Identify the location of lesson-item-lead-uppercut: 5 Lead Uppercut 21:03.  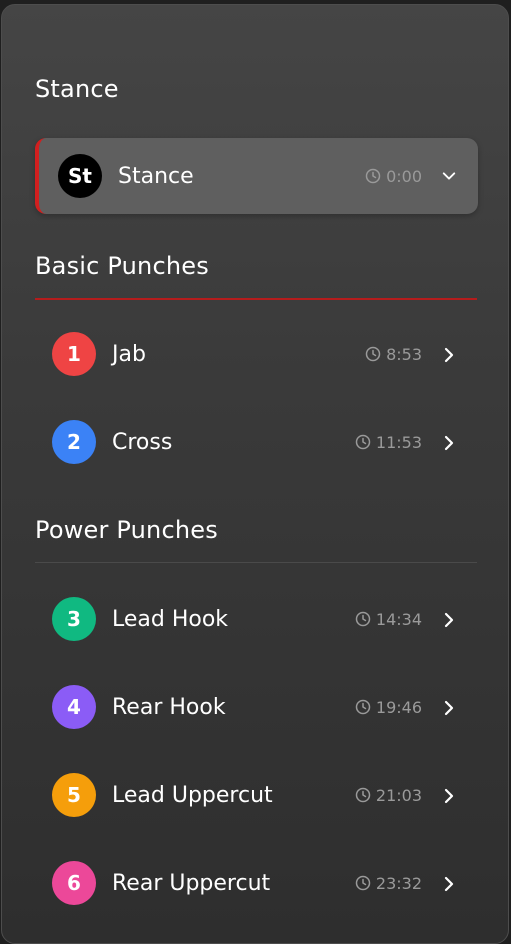
(256, 795).